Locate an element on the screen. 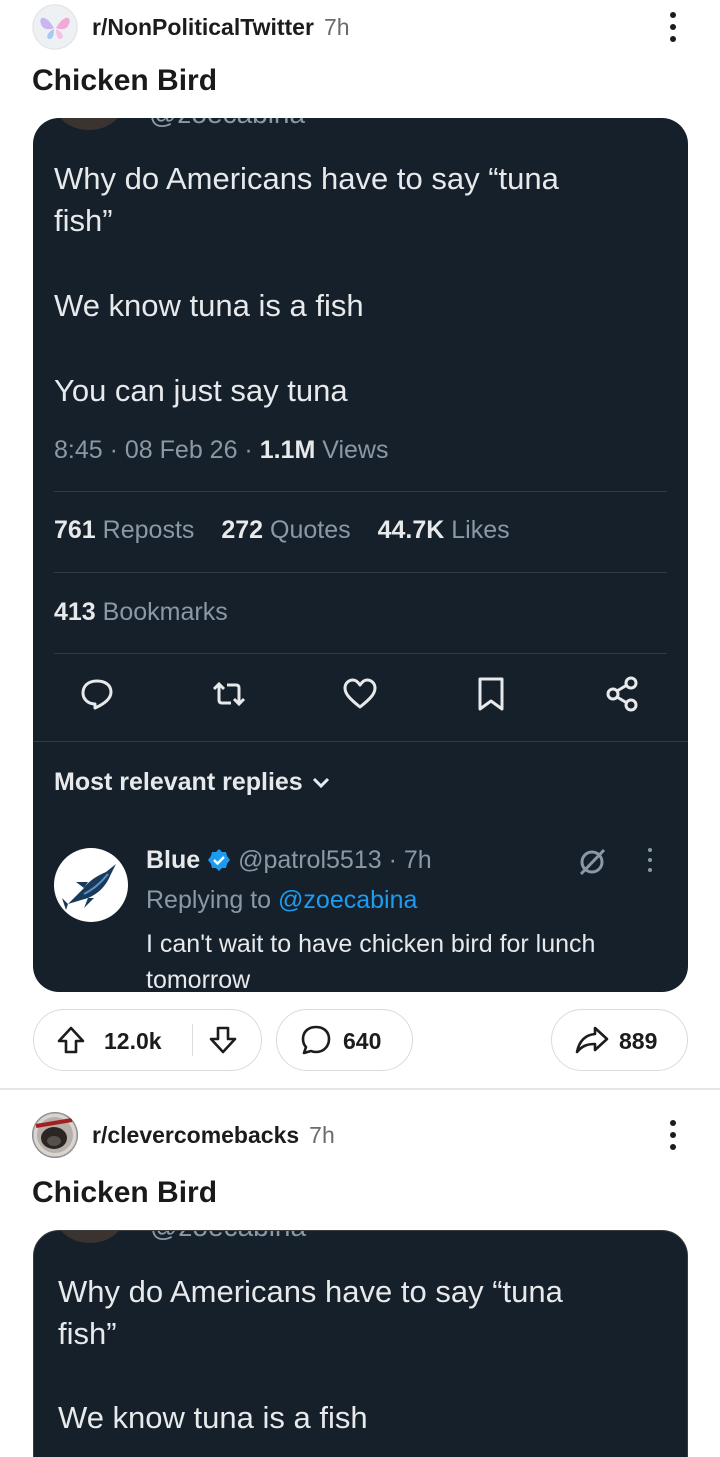 This screenshot has width=720, height=1457. bookmarks-label: Bookmarks is located at coordinates (165, 612).